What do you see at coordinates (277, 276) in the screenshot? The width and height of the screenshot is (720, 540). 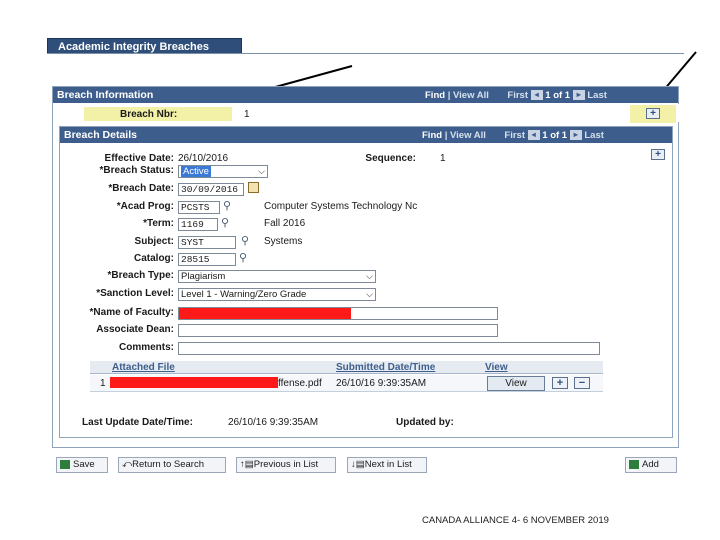 I see `breach-type-select: Plagiarism ⌵` at bounding box center [277, 276].